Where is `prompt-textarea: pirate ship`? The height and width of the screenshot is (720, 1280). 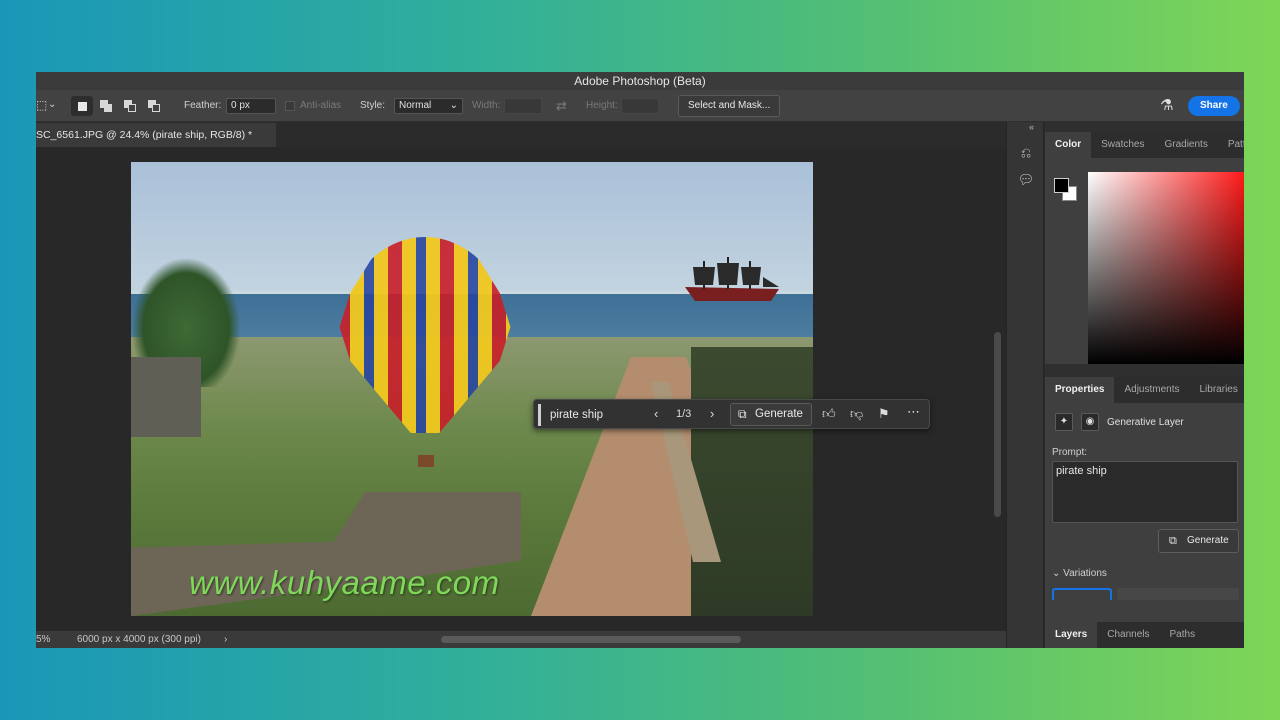 prompt-textarea: pirate ship is located at coordinates (1145, 492).